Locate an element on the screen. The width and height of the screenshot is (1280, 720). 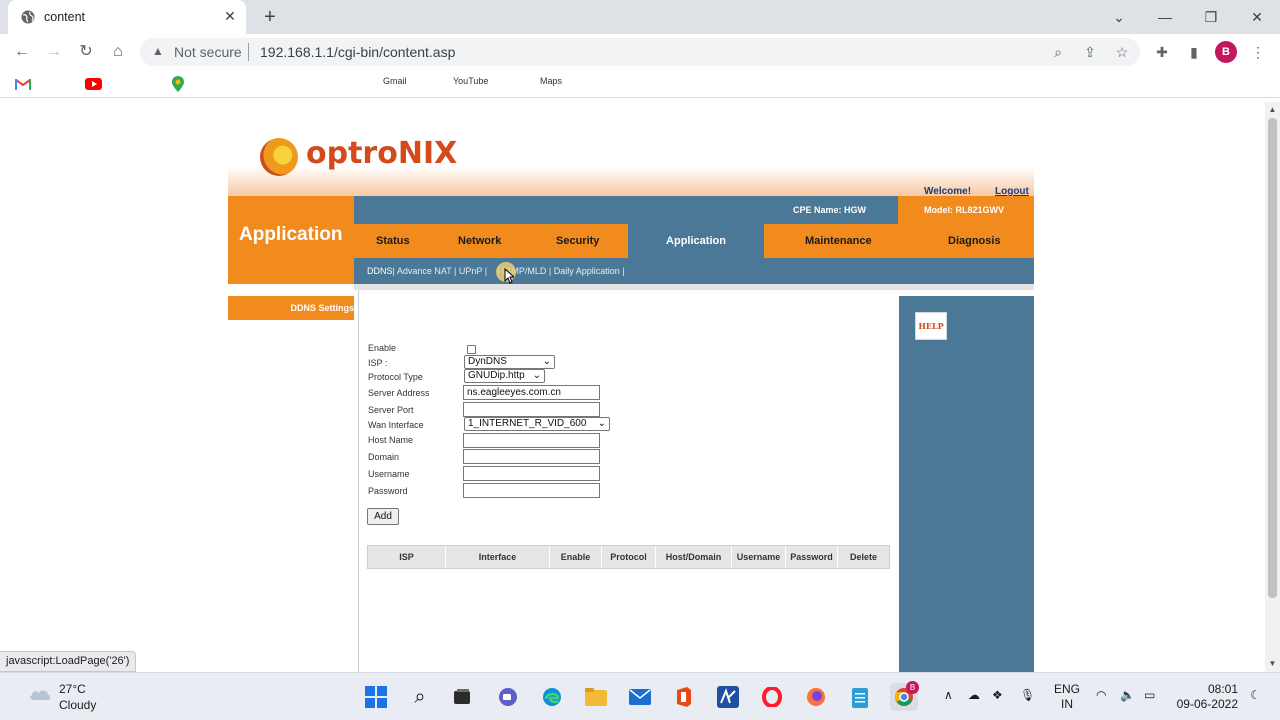
globe-icon is located at coordinates (28, 17).